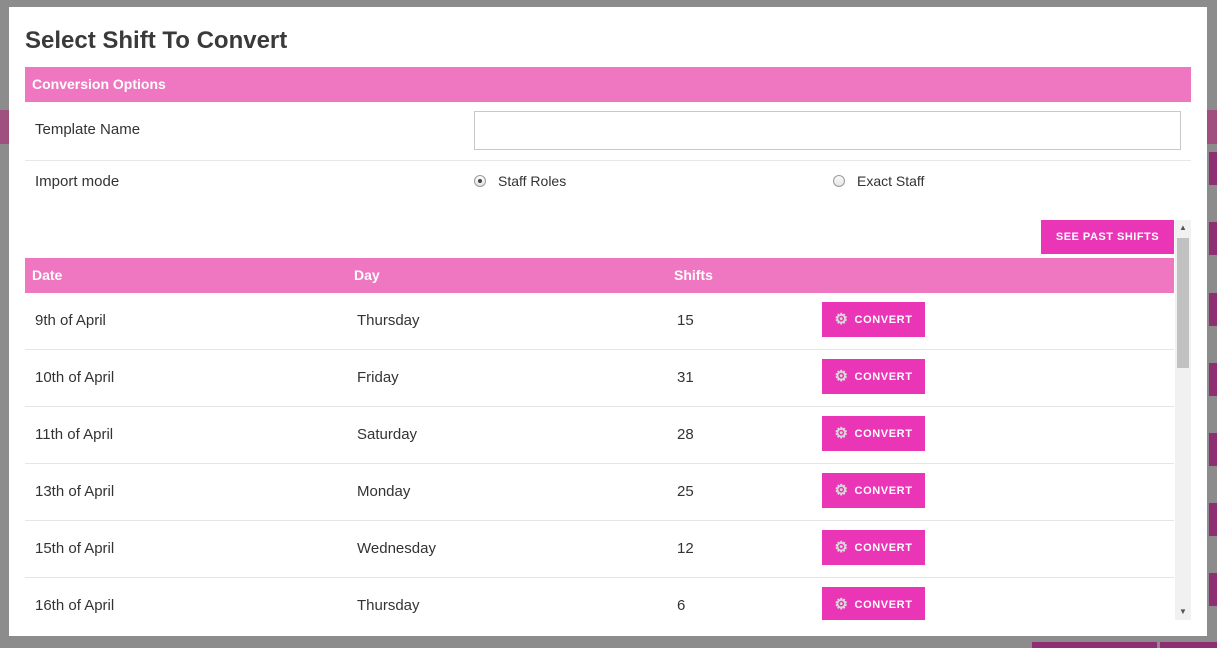  What do you see at coordinates (156, 40) in the screenshot?
I see `modal-title: Select Shift To Convert` at bounding box center [156, 40].